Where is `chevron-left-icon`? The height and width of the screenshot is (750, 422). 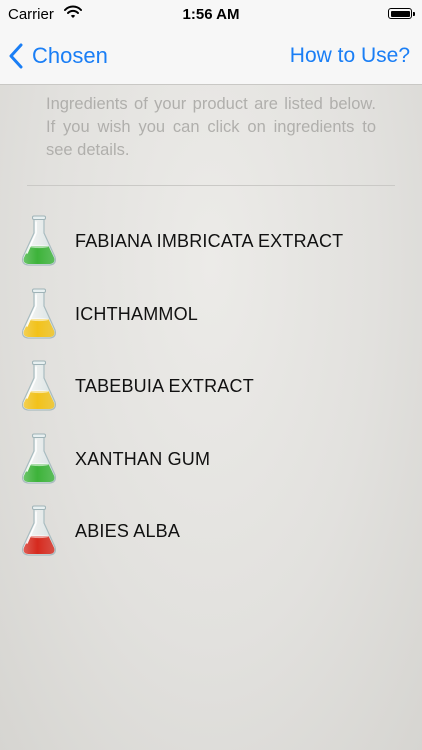 chevron-left-icon is located at coordinates (16, 56).